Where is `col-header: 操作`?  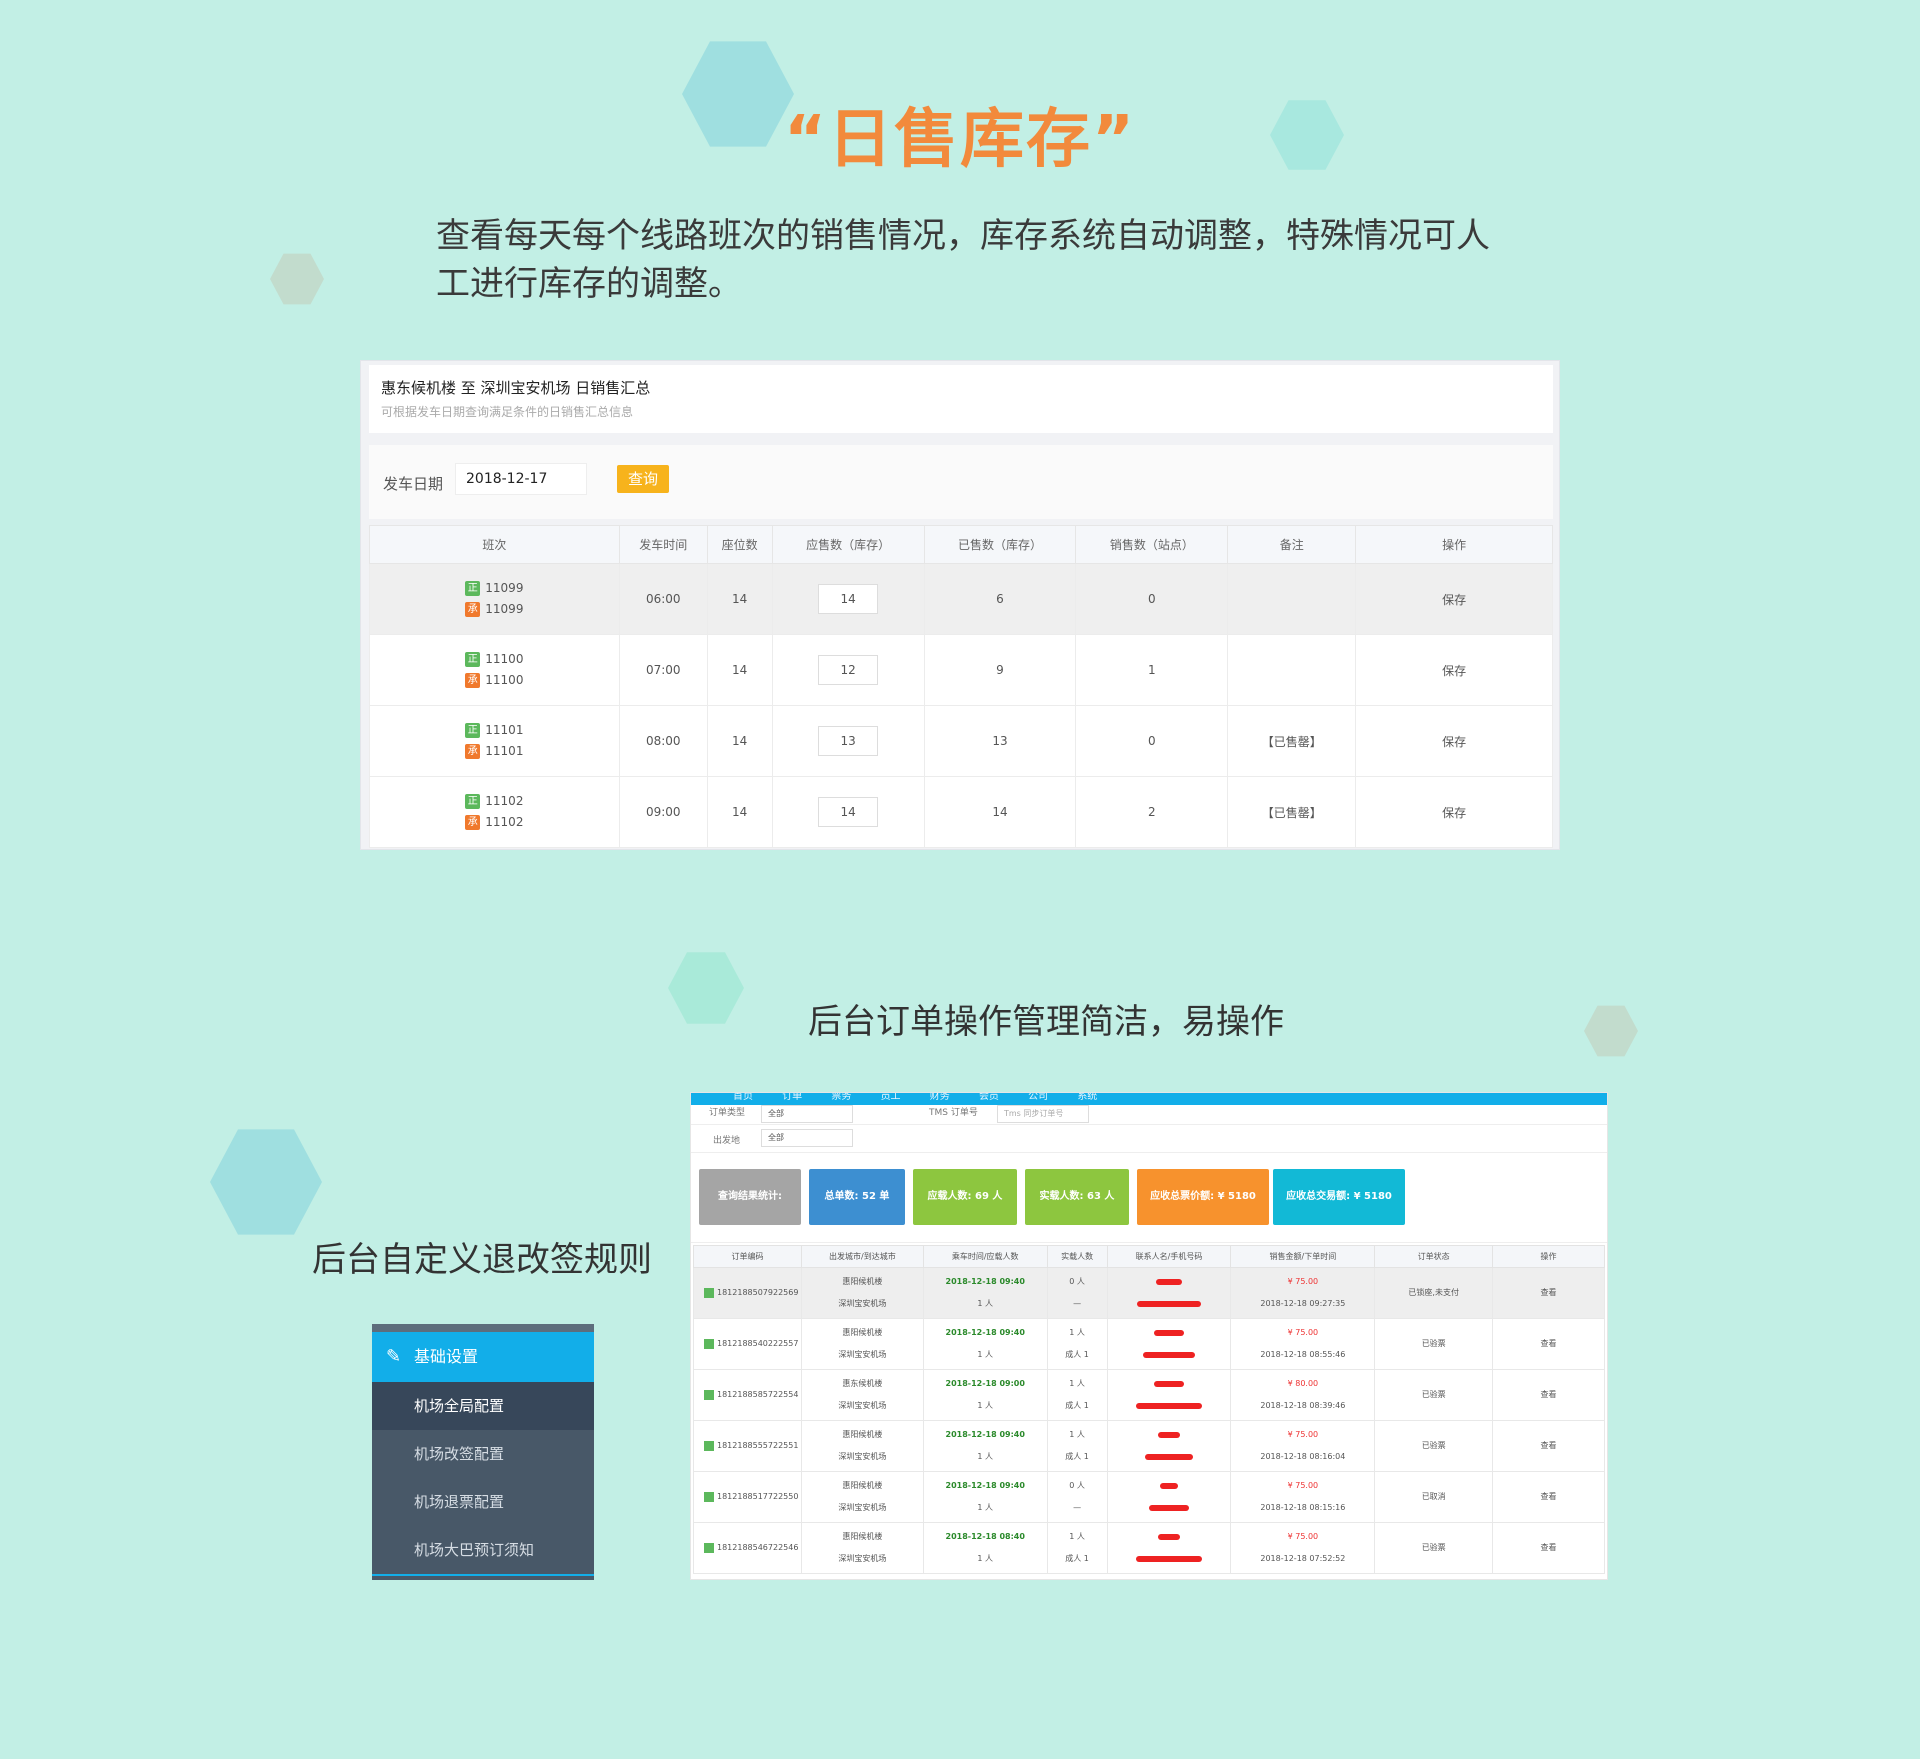
col-header: 操作 is located at coordinates (1548, 1256).